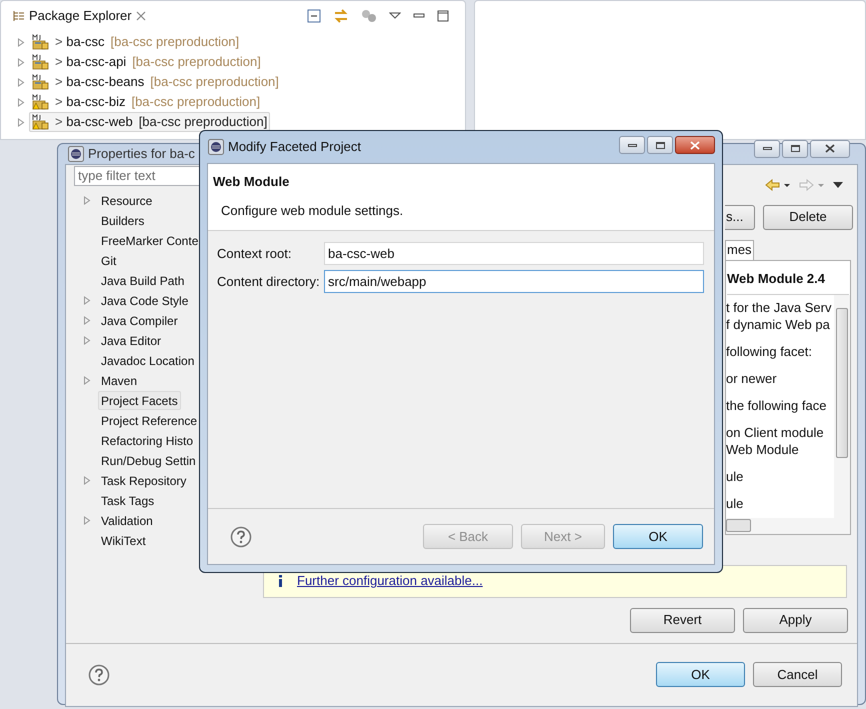 The image size is (866, 709). I want to click on description-line: Web Module, so click(763, 449).